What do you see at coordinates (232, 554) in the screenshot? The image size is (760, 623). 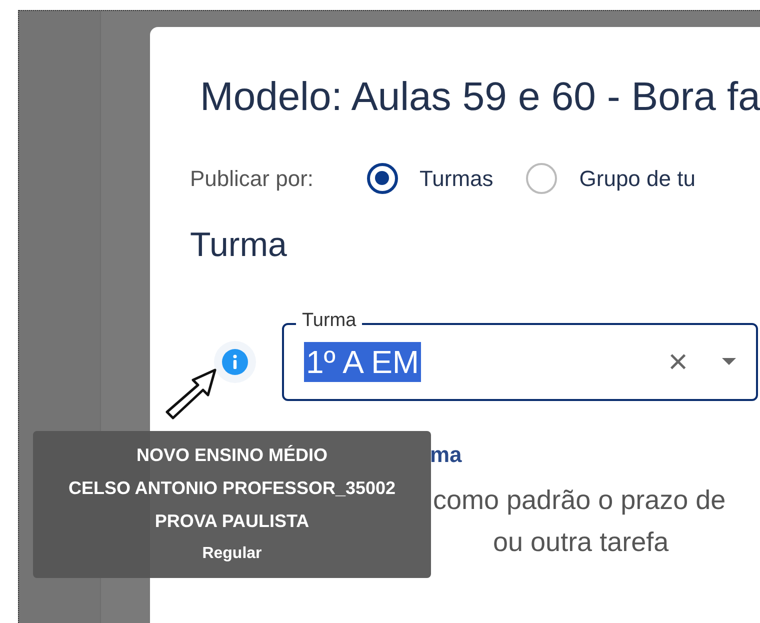 I see `tooltip-text: Regular` at bounding box center [232, 554].